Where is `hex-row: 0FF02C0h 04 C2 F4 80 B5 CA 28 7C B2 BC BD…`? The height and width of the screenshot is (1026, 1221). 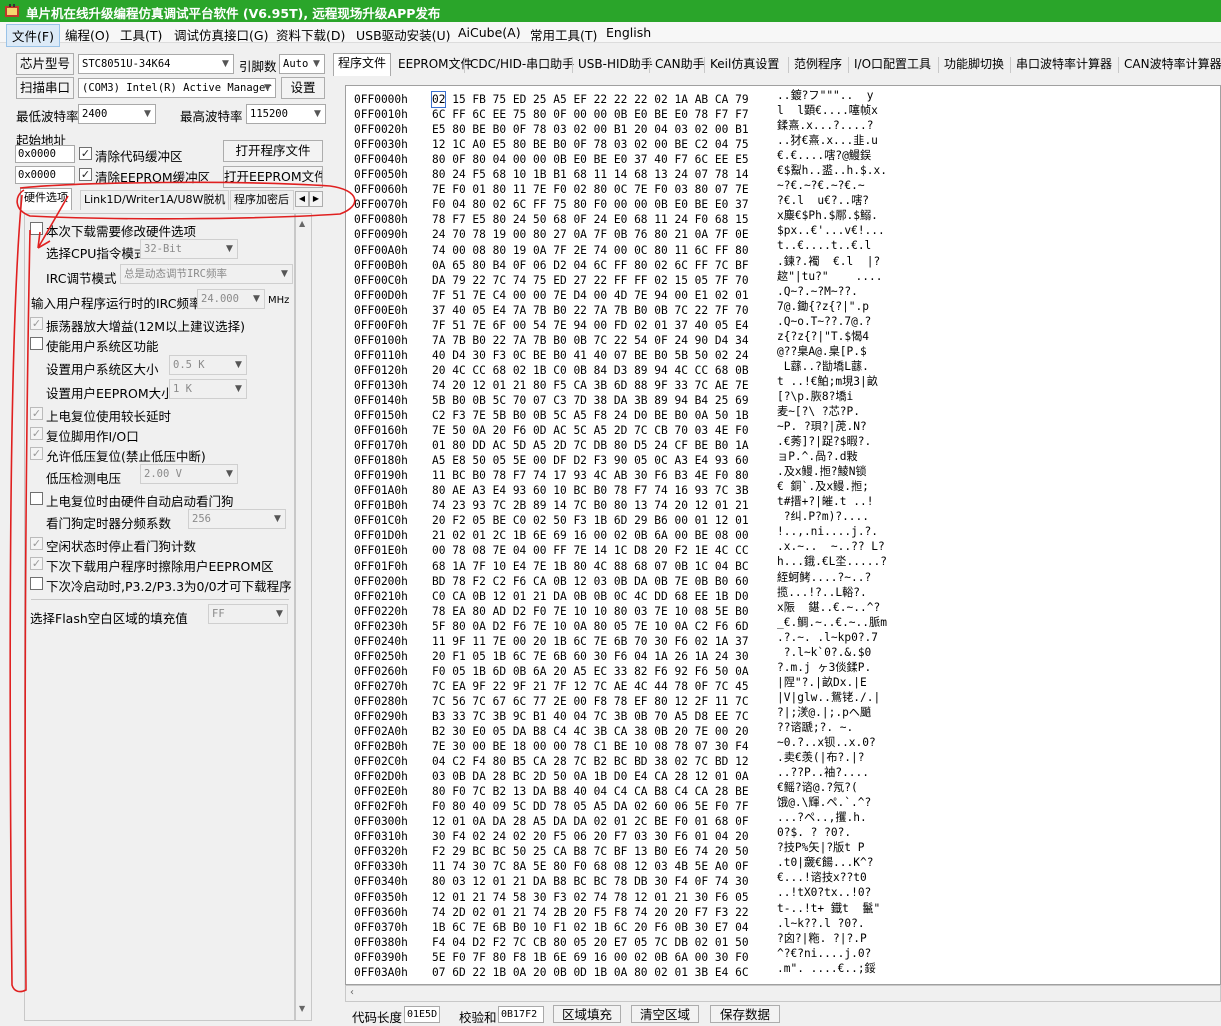
hex-row: 0FF02C0h 04 C2 F4 80 B5 CA 28 7C B2 BC BD… is located at coordinates (630, 759).